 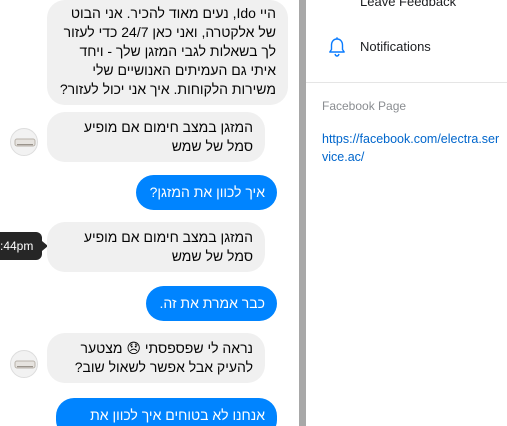 What do you see at coordinates (206, 192) in the screenshot?
I see `user-message-how-to-set: איך לכוון את המזגן?` at bounding box center [206, 192].